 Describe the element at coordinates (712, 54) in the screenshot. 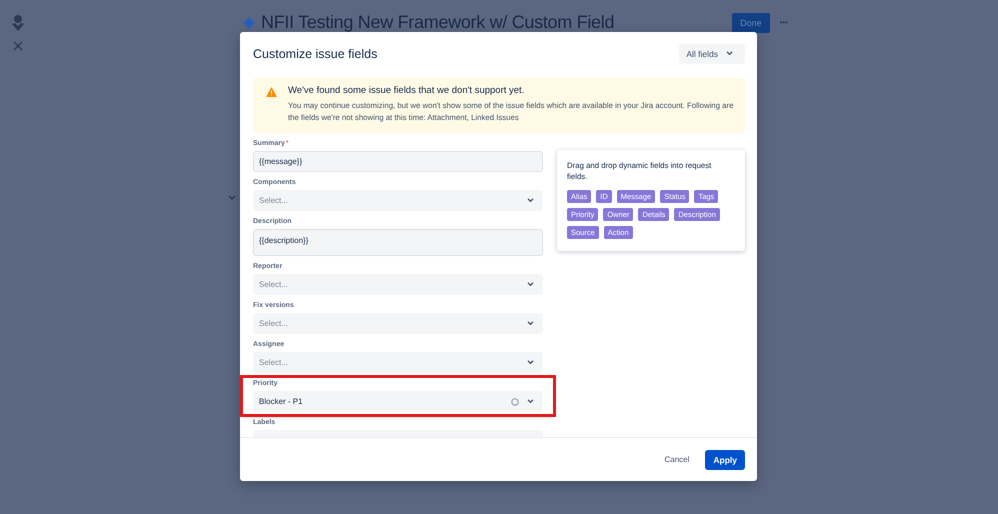

I see `all-fields-dropdown: All fields` at that location.